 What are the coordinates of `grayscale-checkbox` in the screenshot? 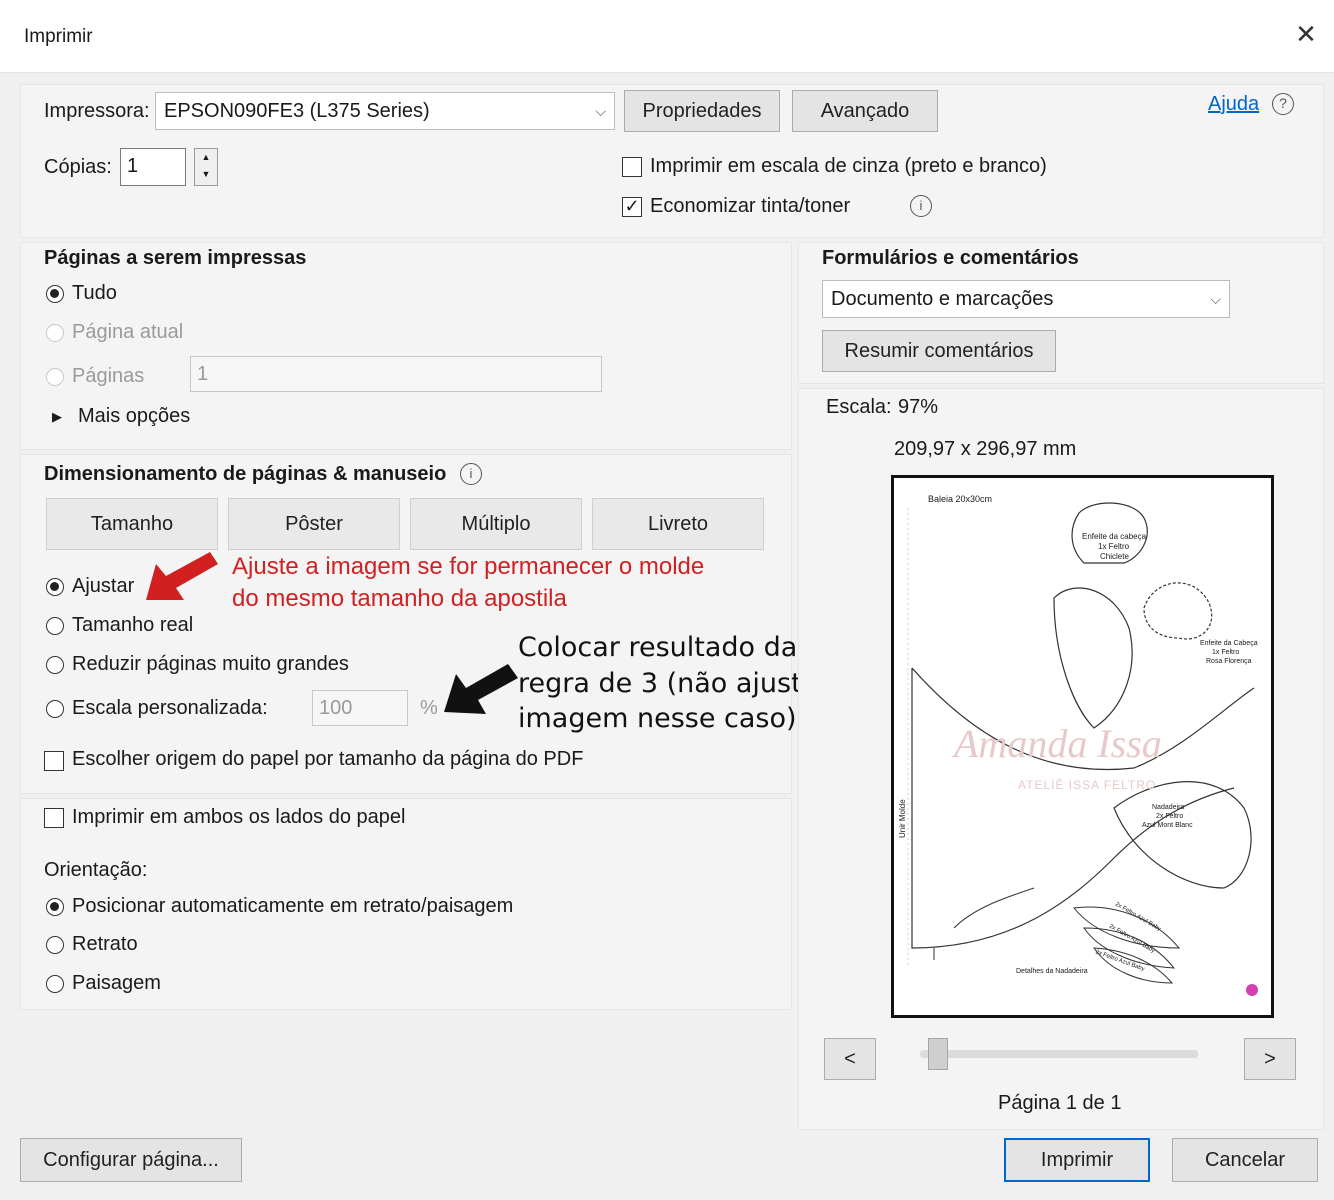 It's located at (632, 167).